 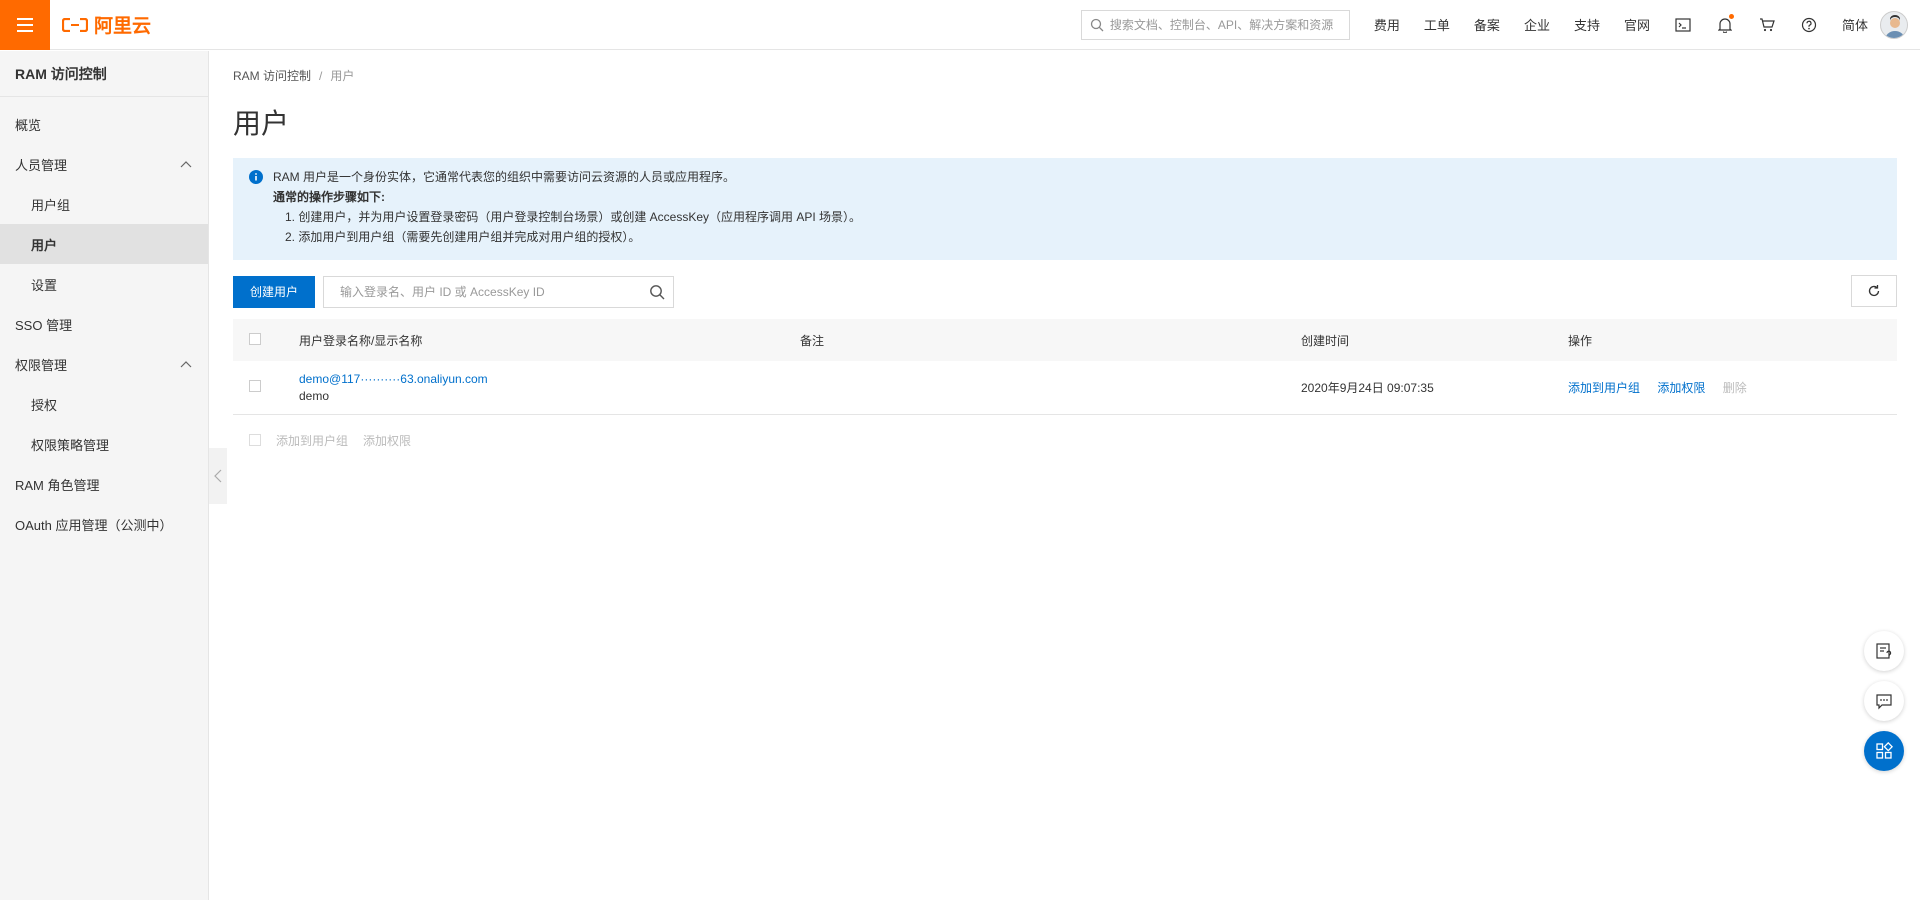 I want to click on info-icon, so click(x=256, y=177).